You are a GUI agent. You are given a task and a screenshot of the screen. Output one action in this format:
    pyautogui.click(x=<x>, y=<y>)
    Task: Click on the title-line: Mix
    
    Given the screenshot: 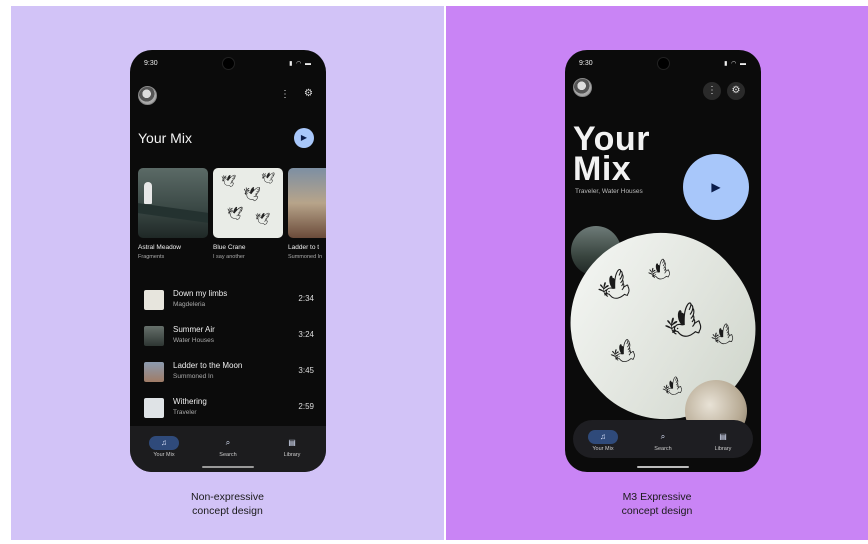 What is the action you would take?
    pyautogui.click(x=602, y=169)
    